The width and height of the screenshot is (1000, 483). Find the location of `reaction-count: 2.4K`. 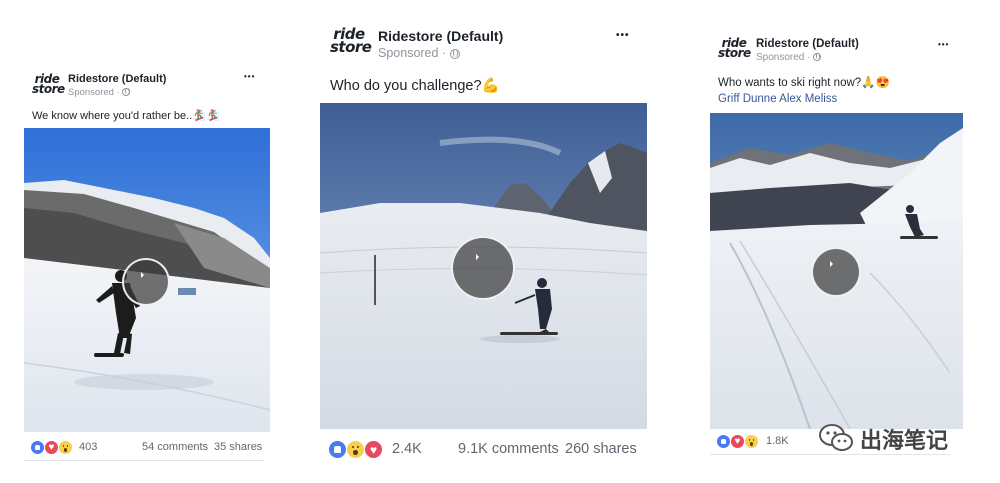

reaction-count: 2.4K is located at coordinates (407, 449).